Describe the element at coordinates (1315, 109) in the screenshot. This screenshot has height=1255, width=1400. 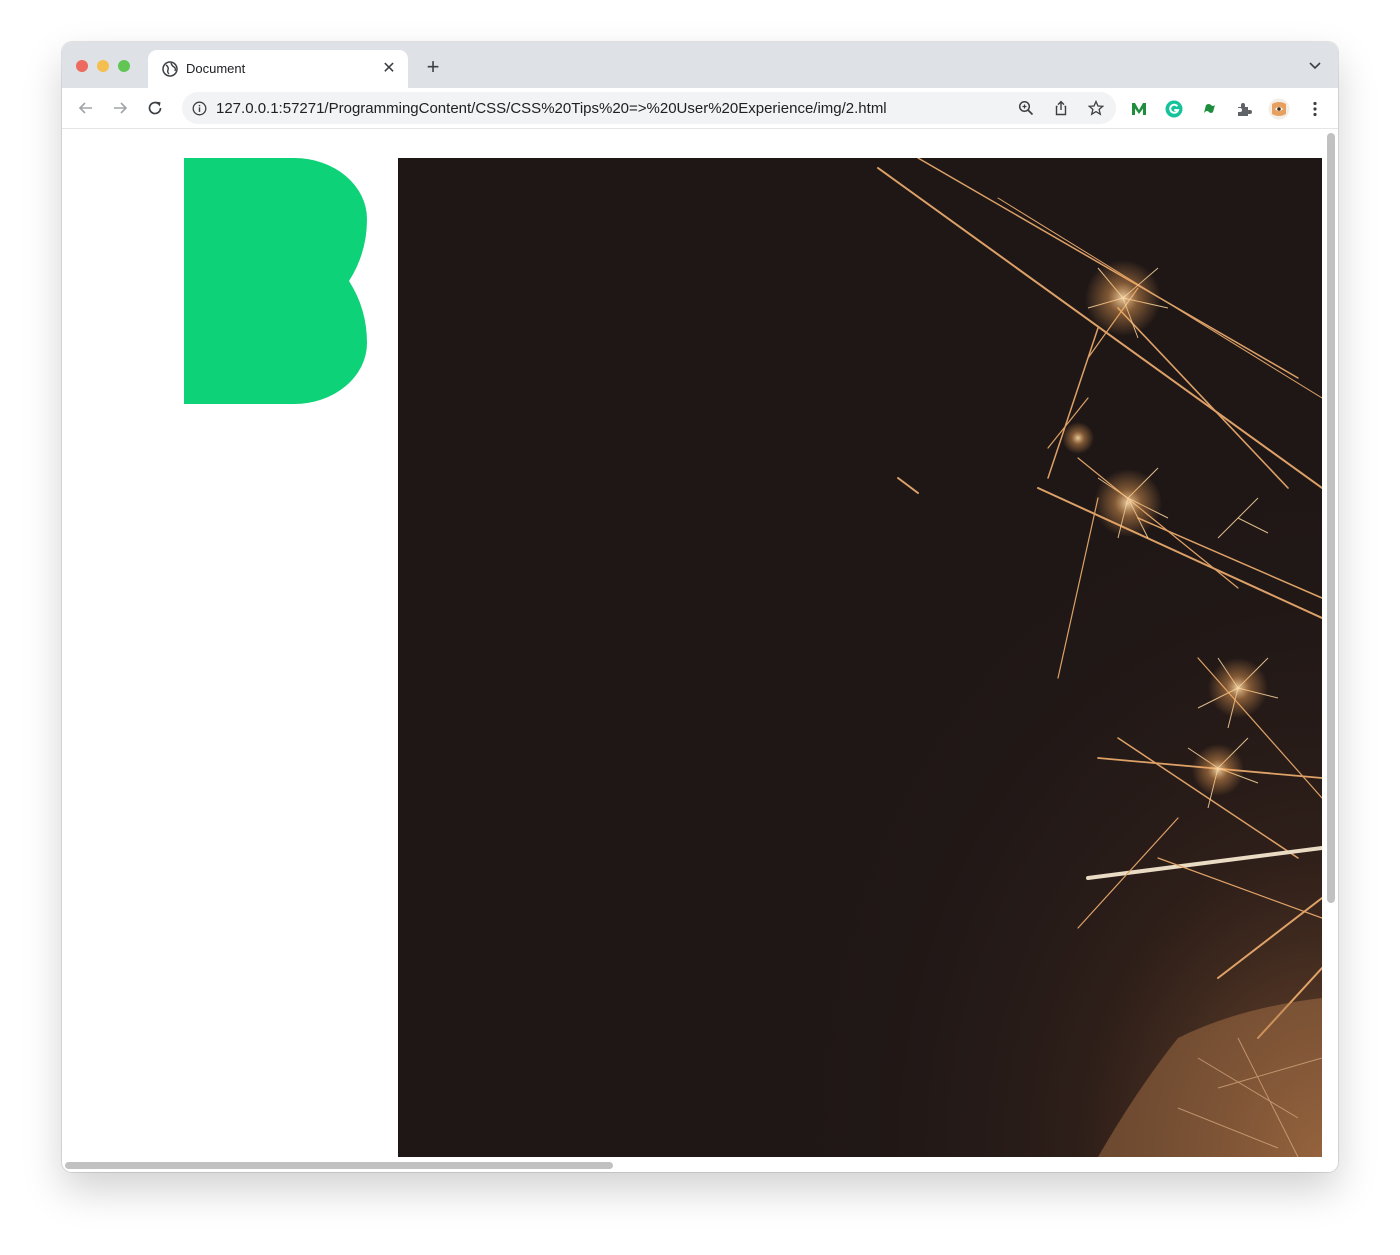
I see `more-menu-icon` at that location.